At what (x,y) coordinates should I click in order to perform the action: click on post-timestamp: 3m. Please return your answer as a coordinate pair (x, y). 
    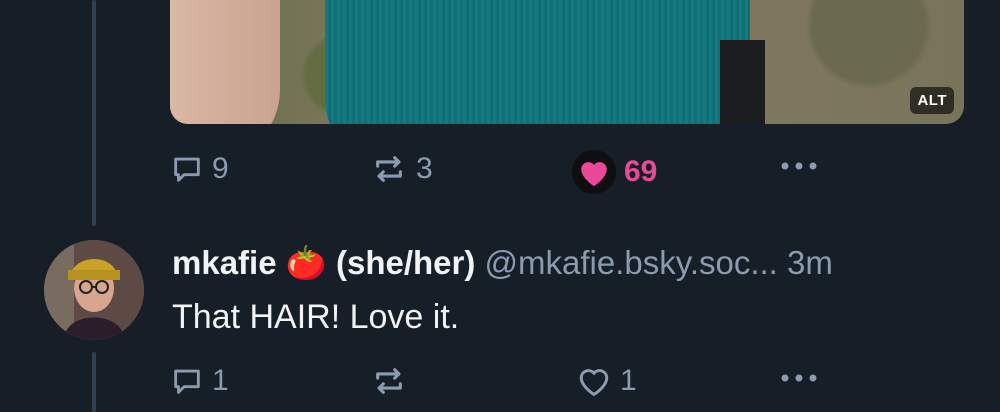
    Looking at the image, I should click on (810, 262).